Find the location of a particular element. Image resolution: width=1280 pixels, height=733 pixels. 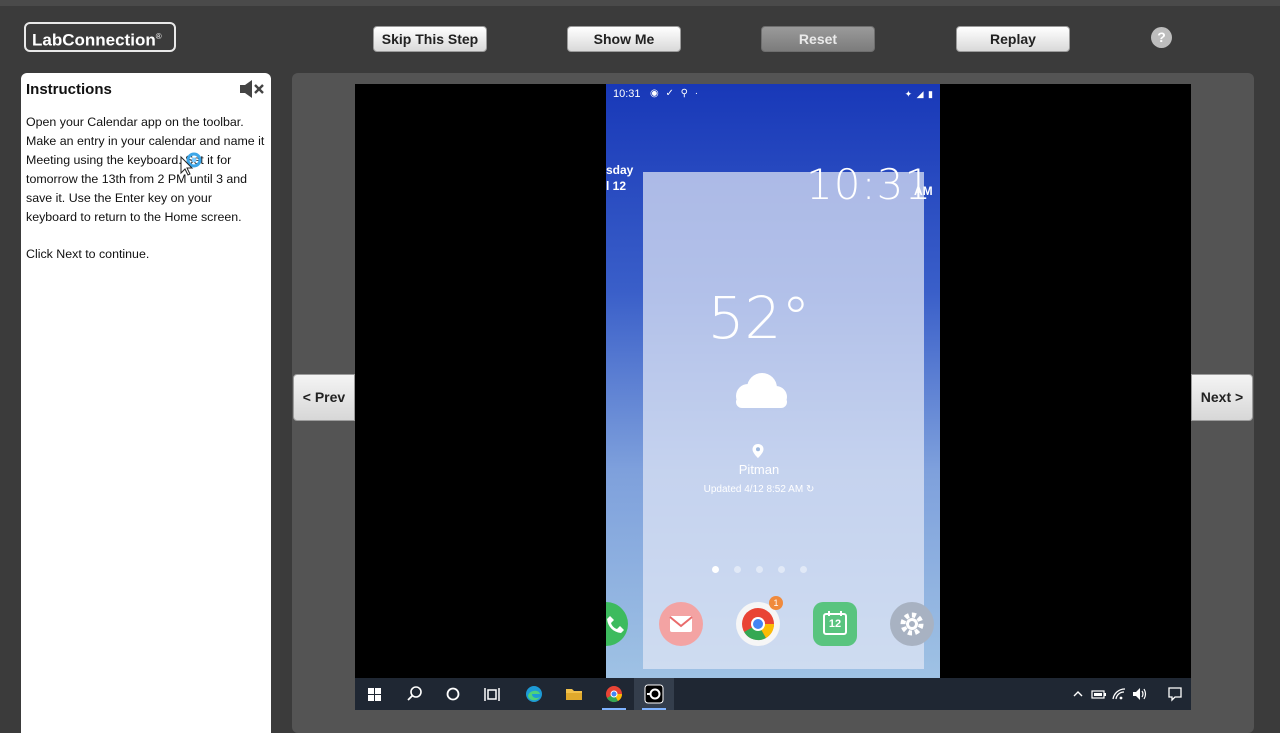

system-tray is located at coordinates (1129, 694).